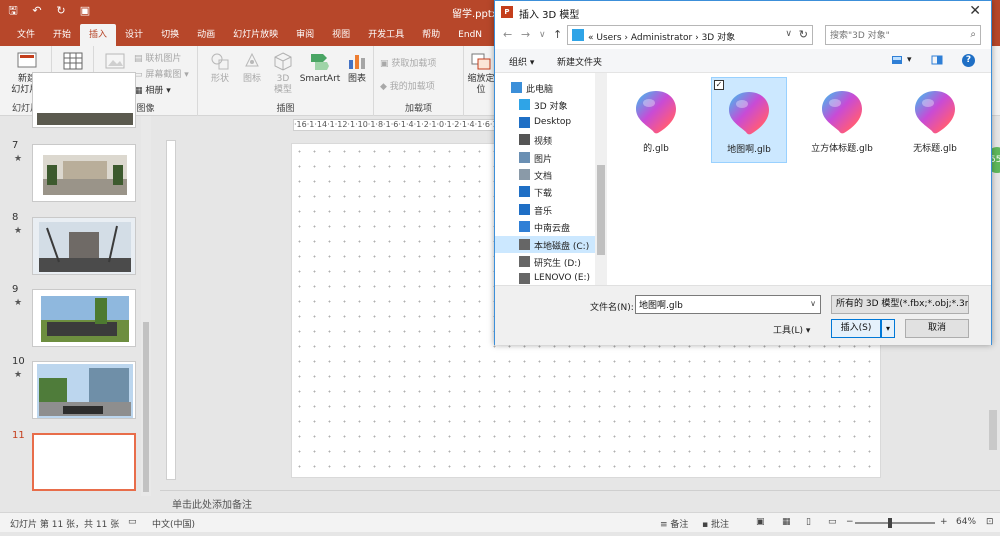 The image size is (1000, 536). Describe the element at coordinates (832, 522) in the screenshot. I see `slideshow-view-icon: ▭` at that location.